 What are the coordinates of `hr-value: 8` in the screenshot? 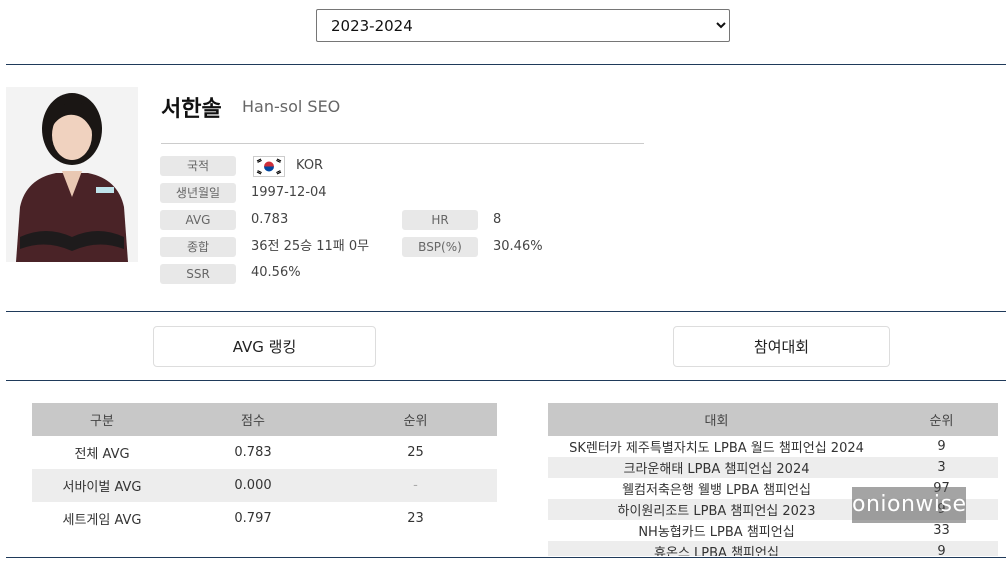 It's located at (497, 219).